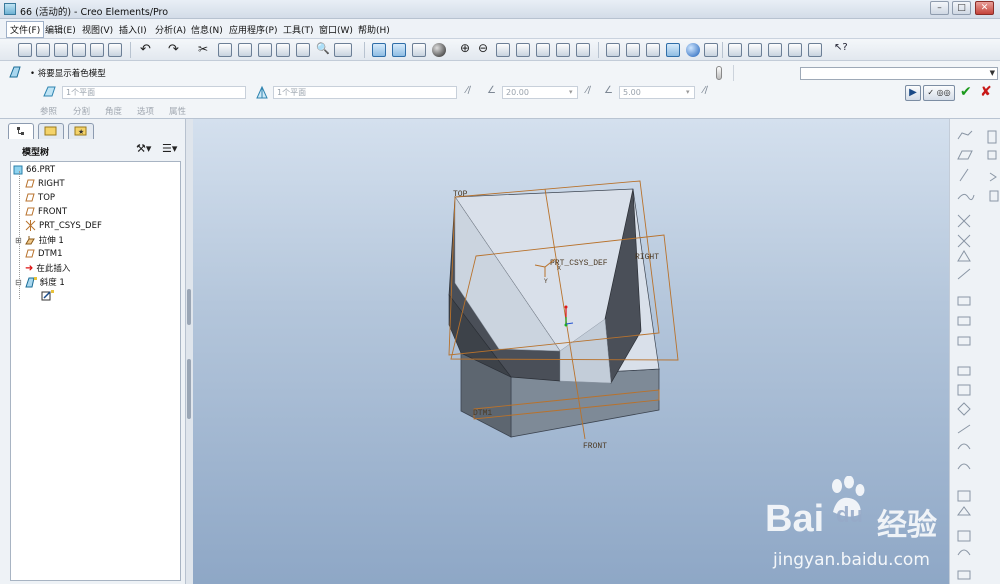 This screenshot has width=1000, height=584. Describe the element at coordinates (154, 92) in the screenshot. I see `draft-surfaces-input: 1个平面` at that location.